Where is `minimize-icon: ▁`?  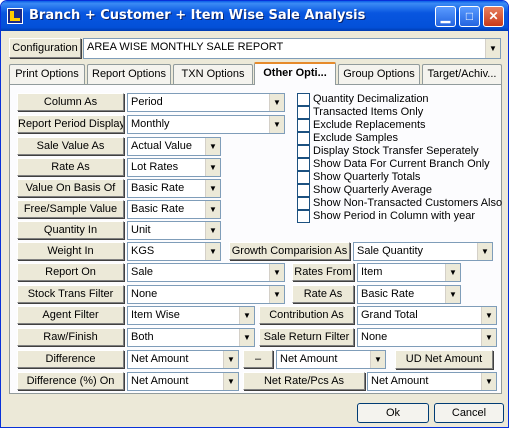 minimize-icon: ▁ is located at coordinates (445, 16).